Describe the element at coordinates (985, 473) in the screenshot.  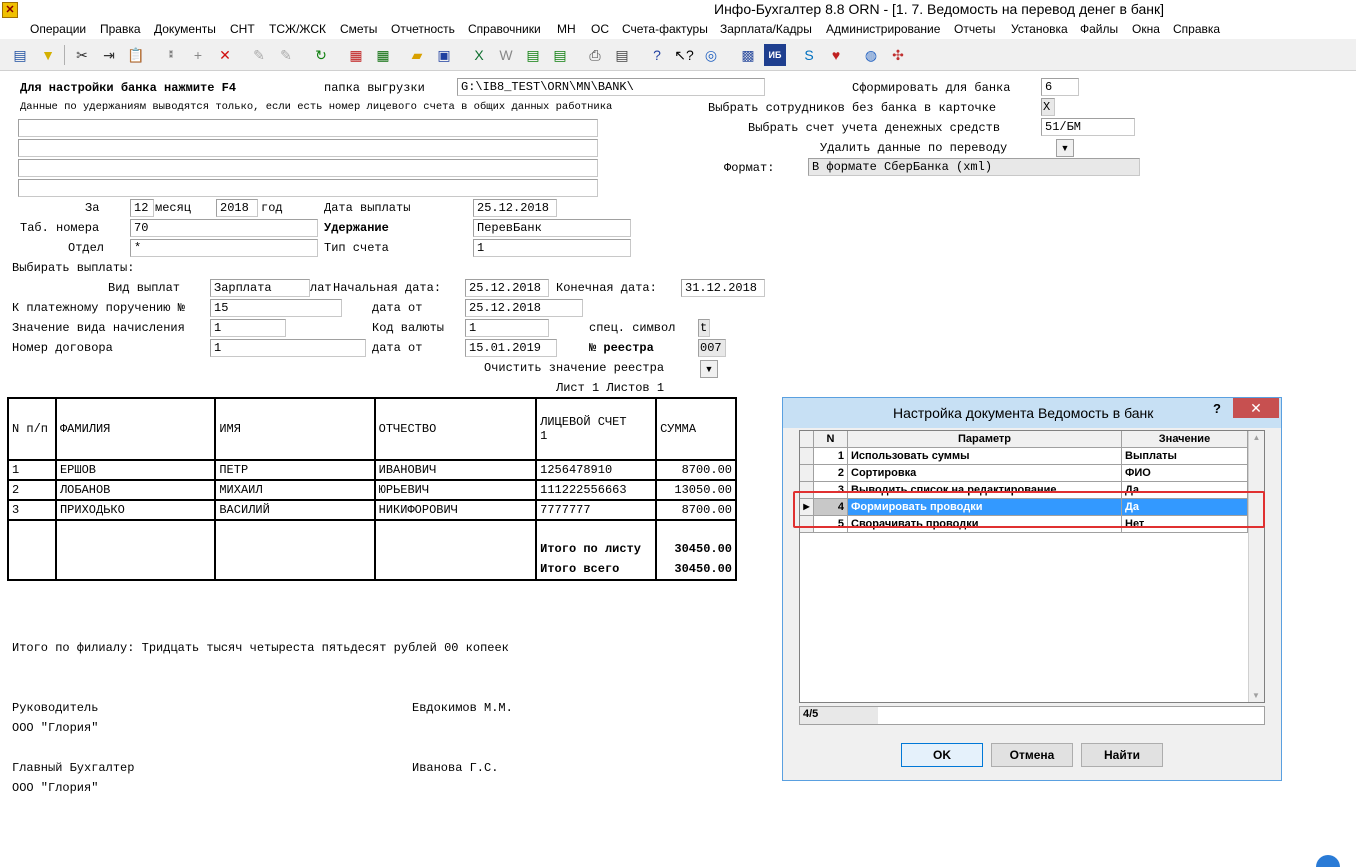
I see `param-row-name: Сортировка` at that location.